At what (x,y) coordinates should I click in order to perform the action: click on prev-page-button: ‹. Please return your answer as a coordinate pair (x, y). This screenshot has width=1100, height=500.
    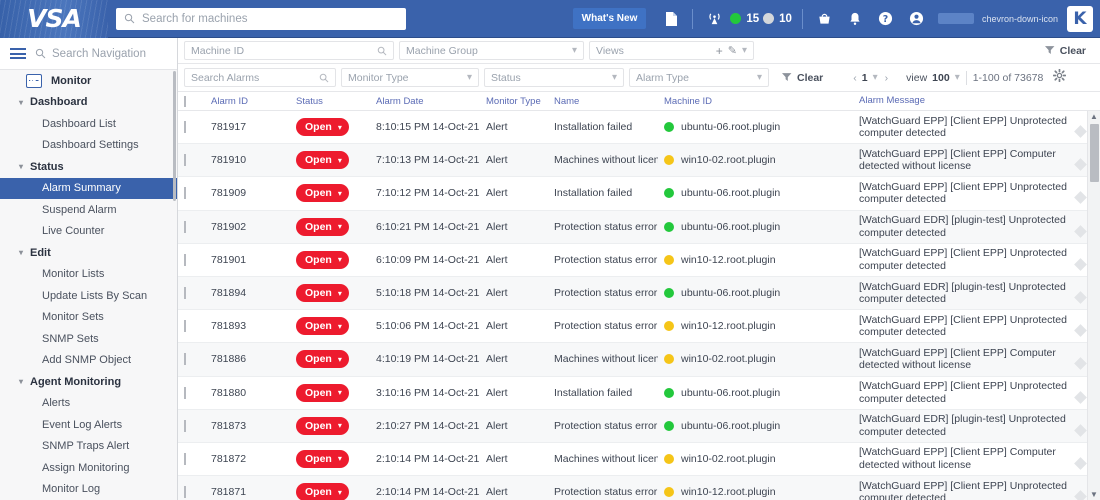
    Looking at the image, I should click on (855, 78).